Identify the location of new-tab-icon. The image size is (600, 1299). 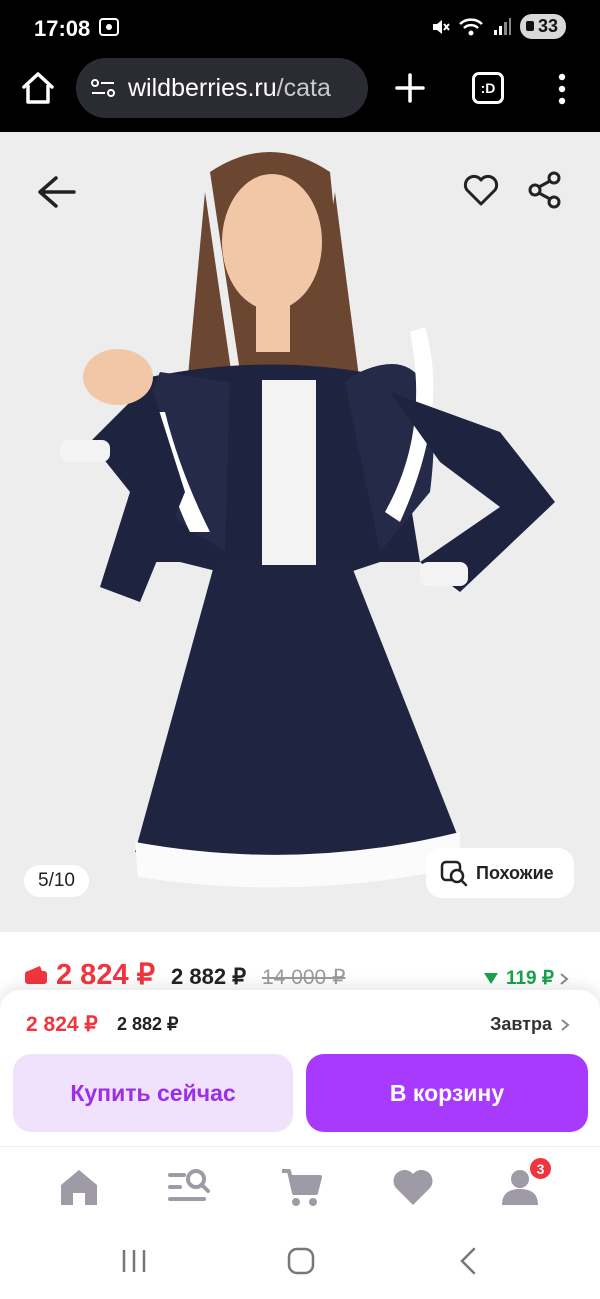
(410, 88).